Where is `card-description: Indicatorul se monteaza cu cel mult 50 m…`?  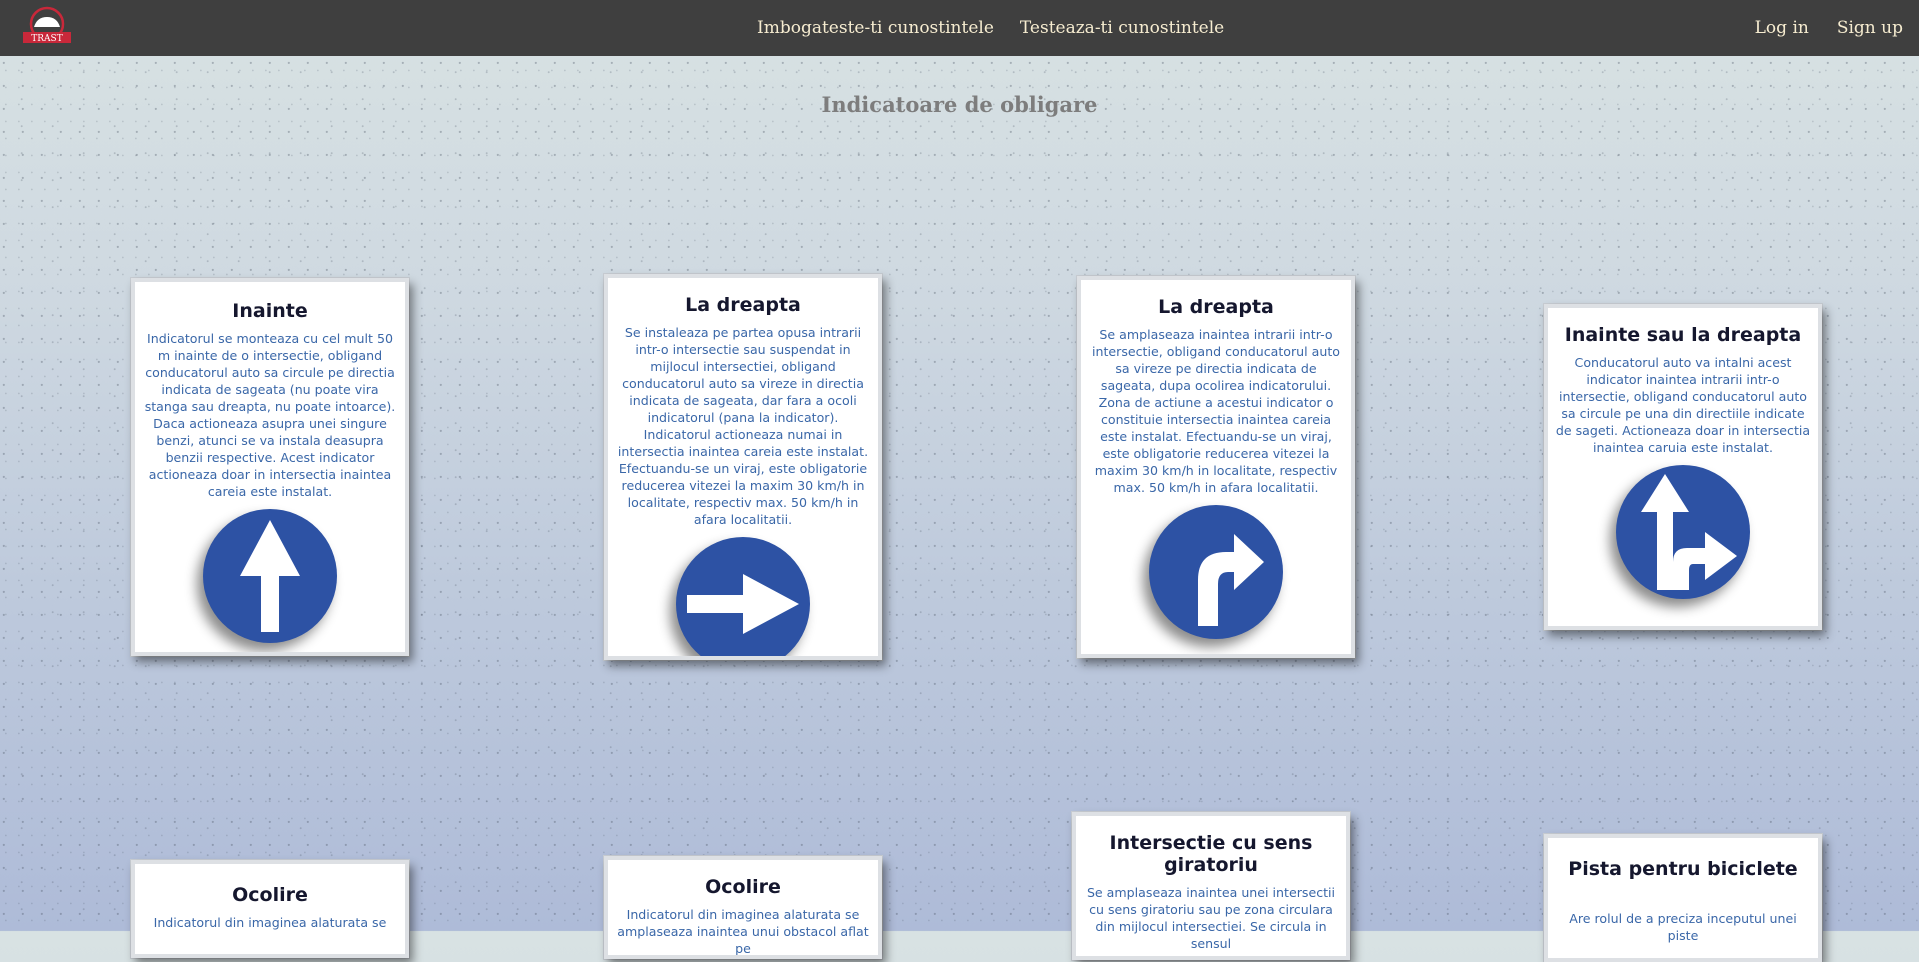 card-description: Indicatorul se monteaza cu cel mult 50 m… is located at coordinates (270, 415).